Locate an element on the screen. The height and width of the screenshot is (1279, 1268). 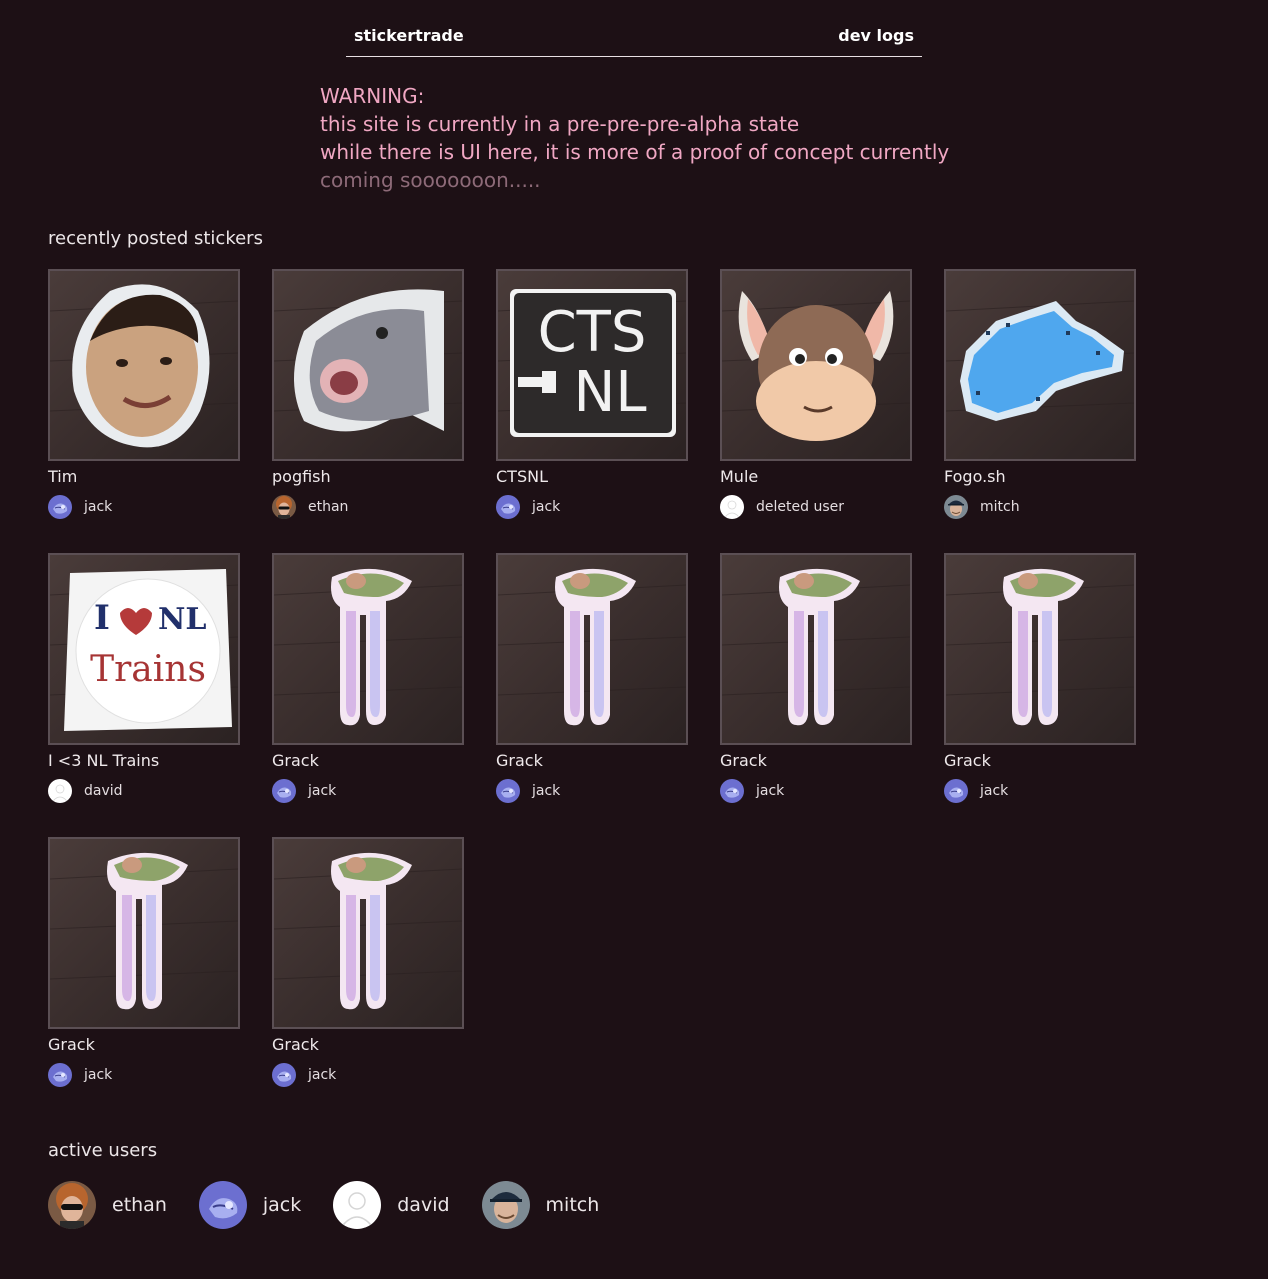
trains-sticker-image: I NL Trains is located at coordinates (144, 649).